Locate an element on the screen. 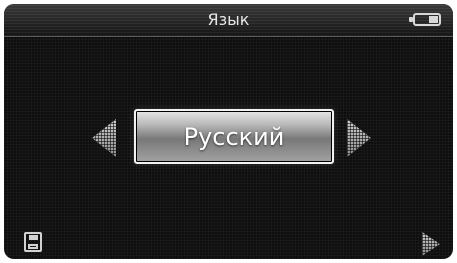 The width and height of the screenshot is (457, 263). title-bar: Язык is located at coordinates (228, 20).